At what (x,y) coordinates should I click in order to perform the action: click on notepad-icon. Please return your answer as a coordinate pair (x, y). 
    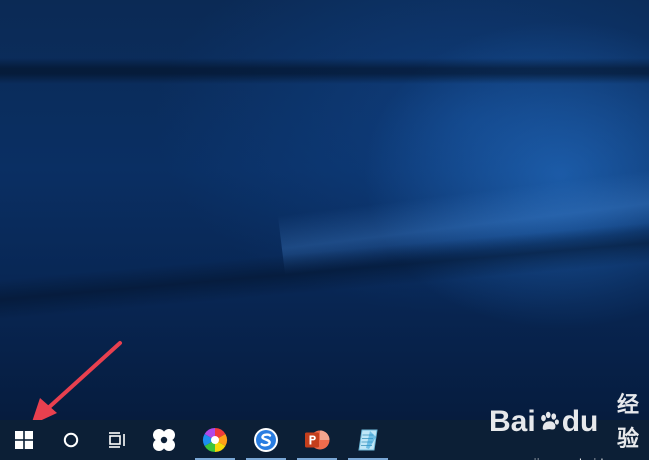
    Looking at the image, I should click on (368, 440).